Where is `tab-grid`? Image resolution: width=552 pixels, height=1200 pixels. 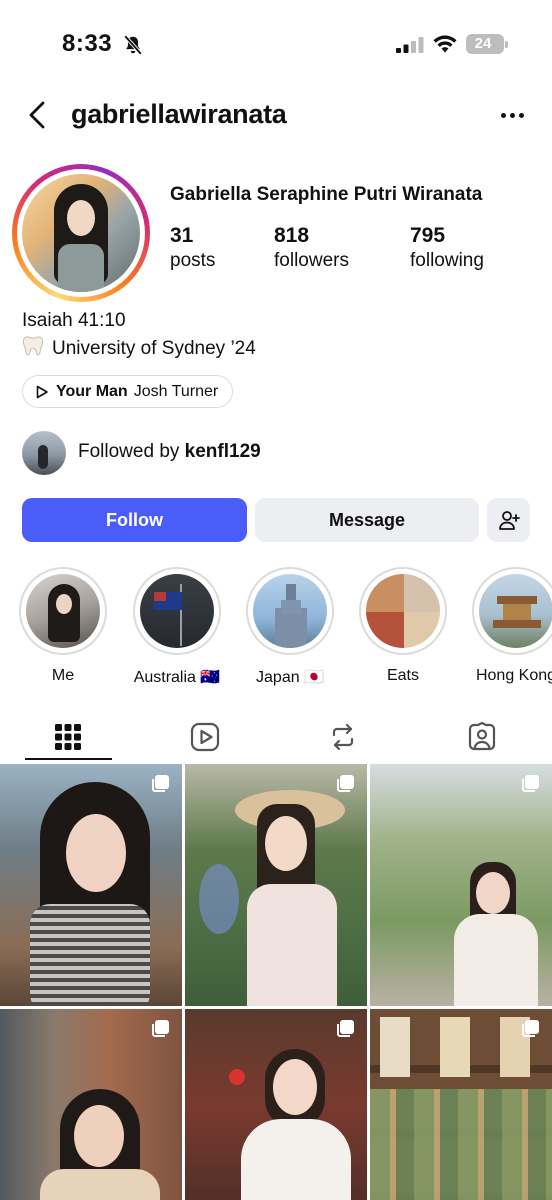
tab-grid is located at coordinates (68, 737).